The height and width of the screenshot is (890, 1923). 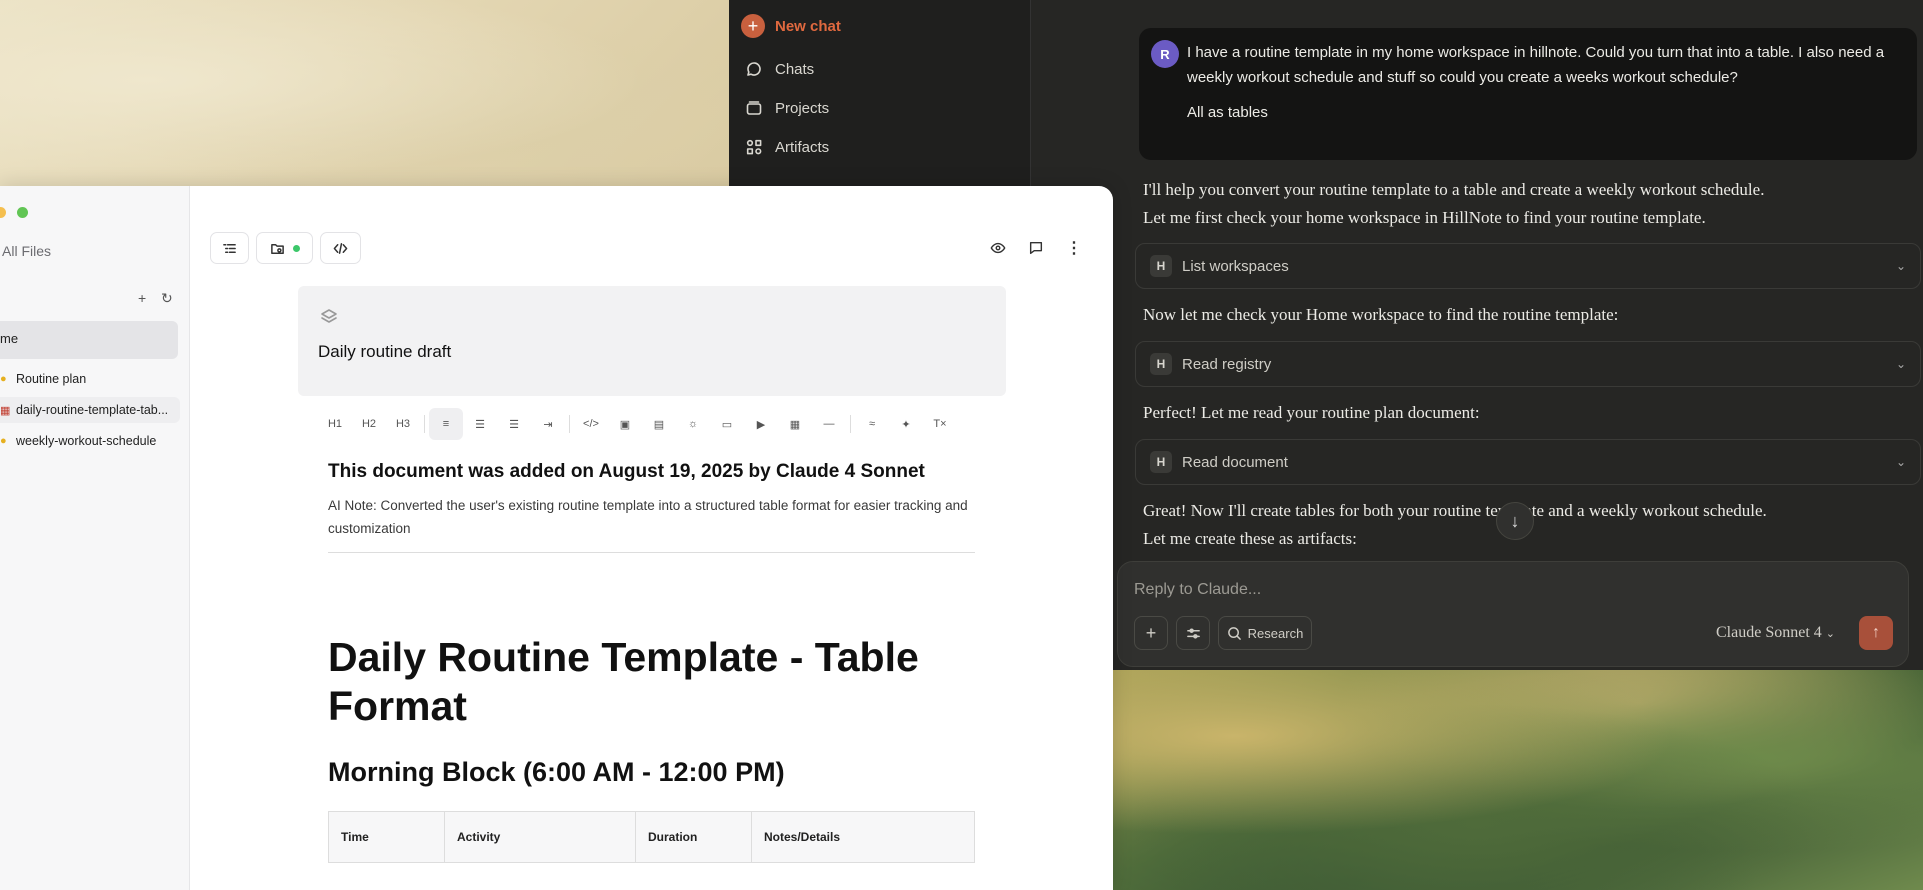 I want to click on column-header: Activity, so click(x=540, y=837).